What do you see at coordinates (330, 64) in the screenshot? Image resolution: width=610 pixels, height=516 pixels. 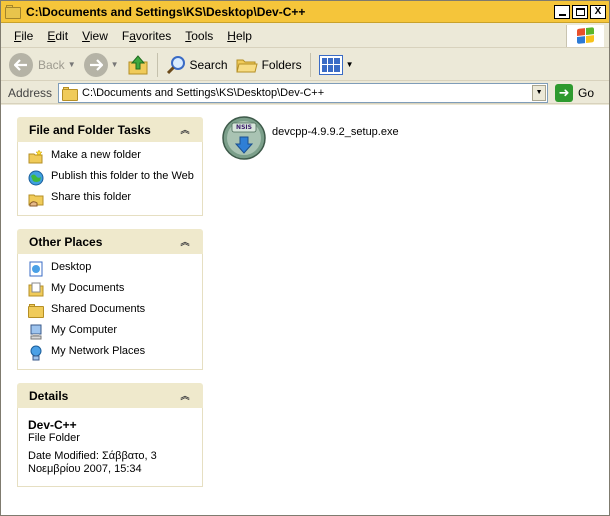 I see `views-icon` at bounding box center [330, 64].